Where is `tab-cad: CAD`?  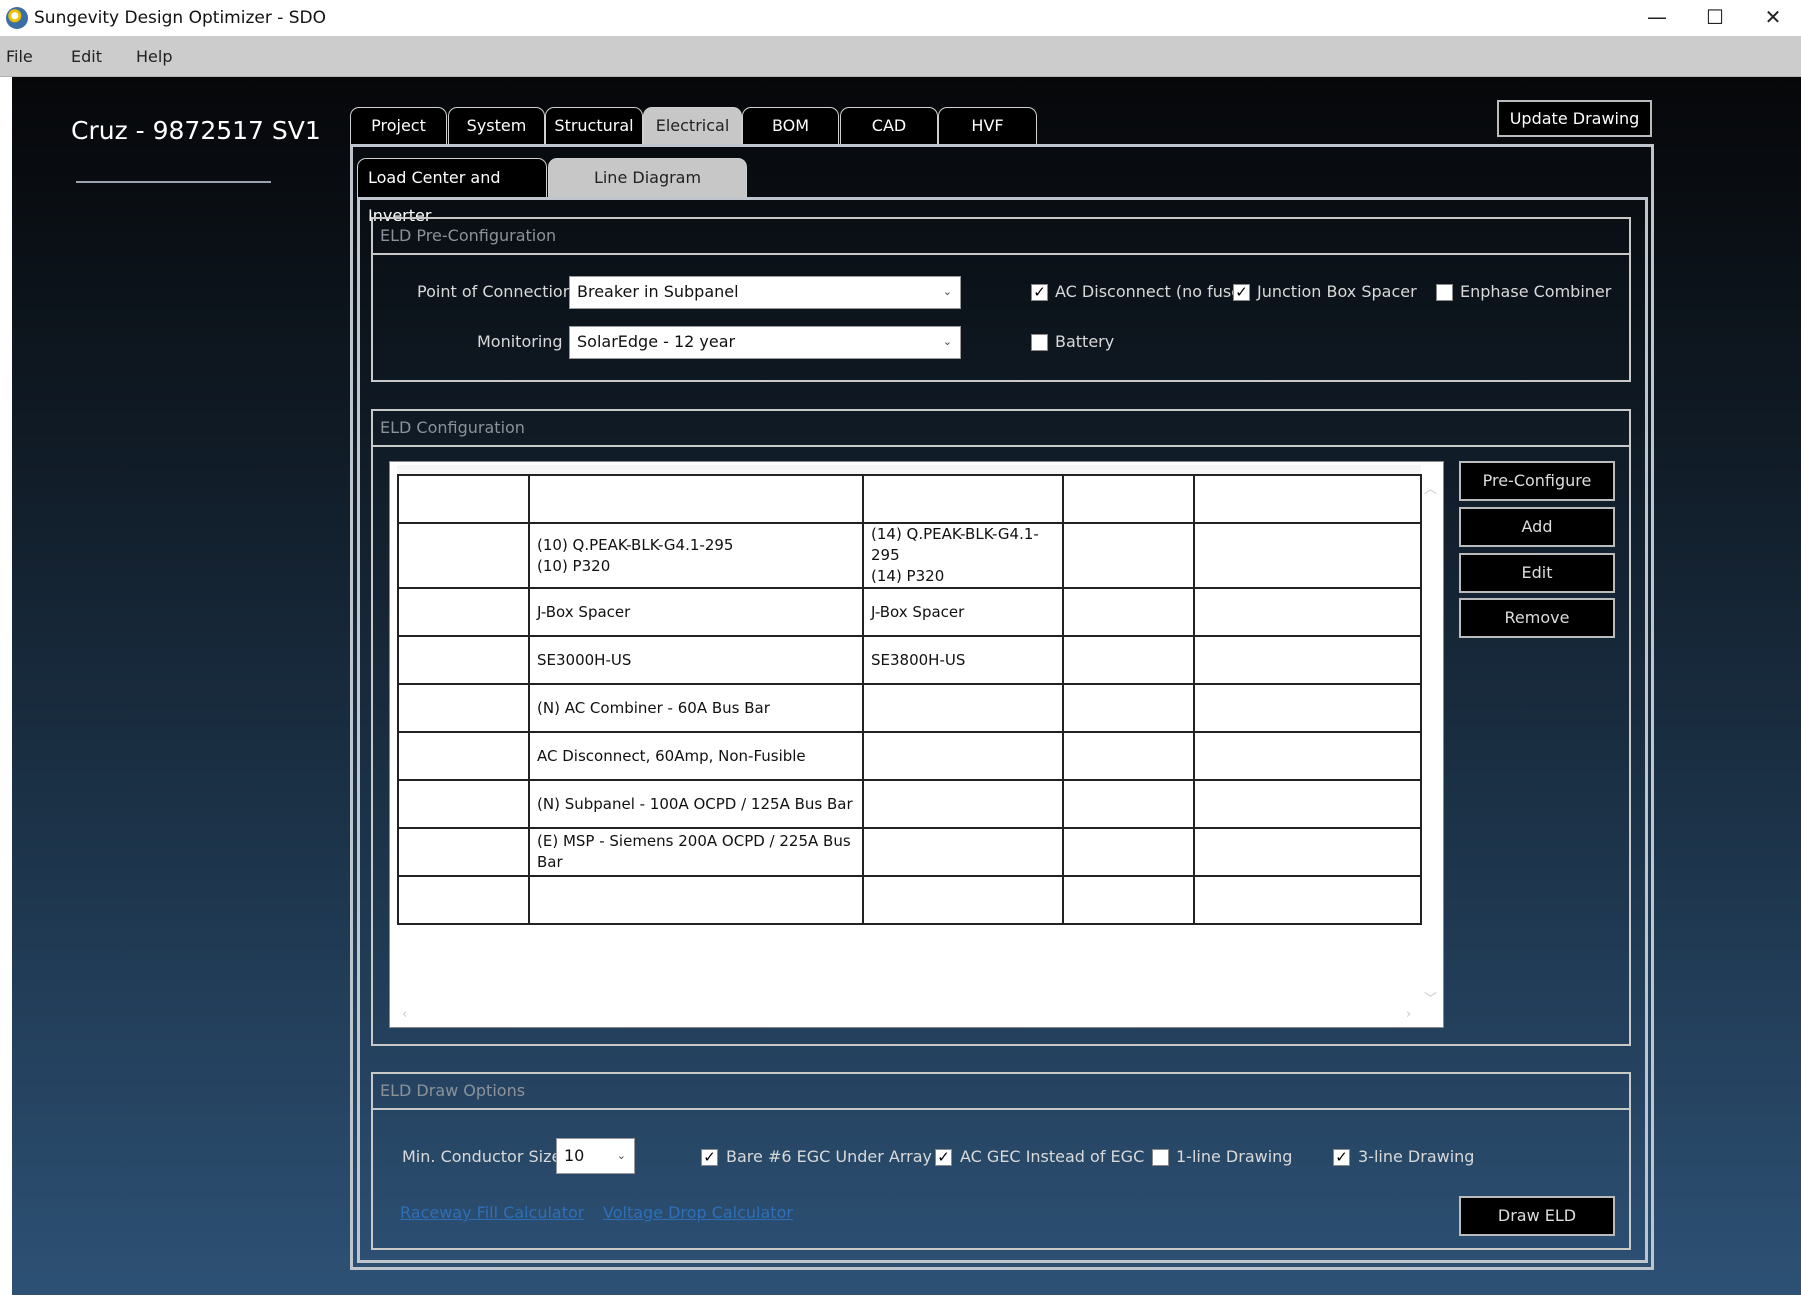
tab-cad: CAD is located at coordinates (889, 126).